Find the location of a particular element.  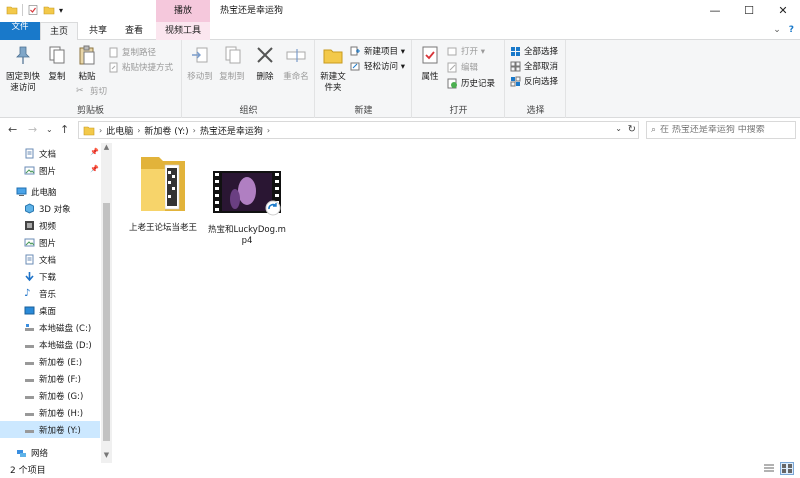

nav-drive-e: 新加卷 (E:) is located at coordinates (50, 361).